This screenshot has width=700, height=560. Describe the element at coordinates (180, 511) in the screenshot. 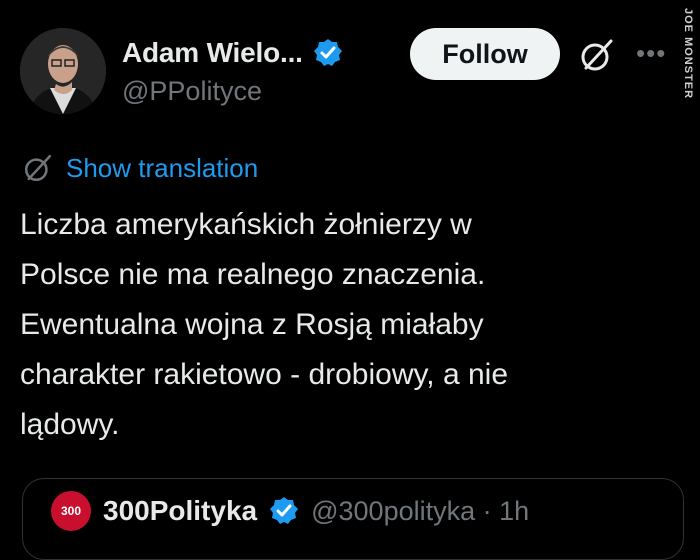

I see `quoted-author-name: 300Polityka` at that location.